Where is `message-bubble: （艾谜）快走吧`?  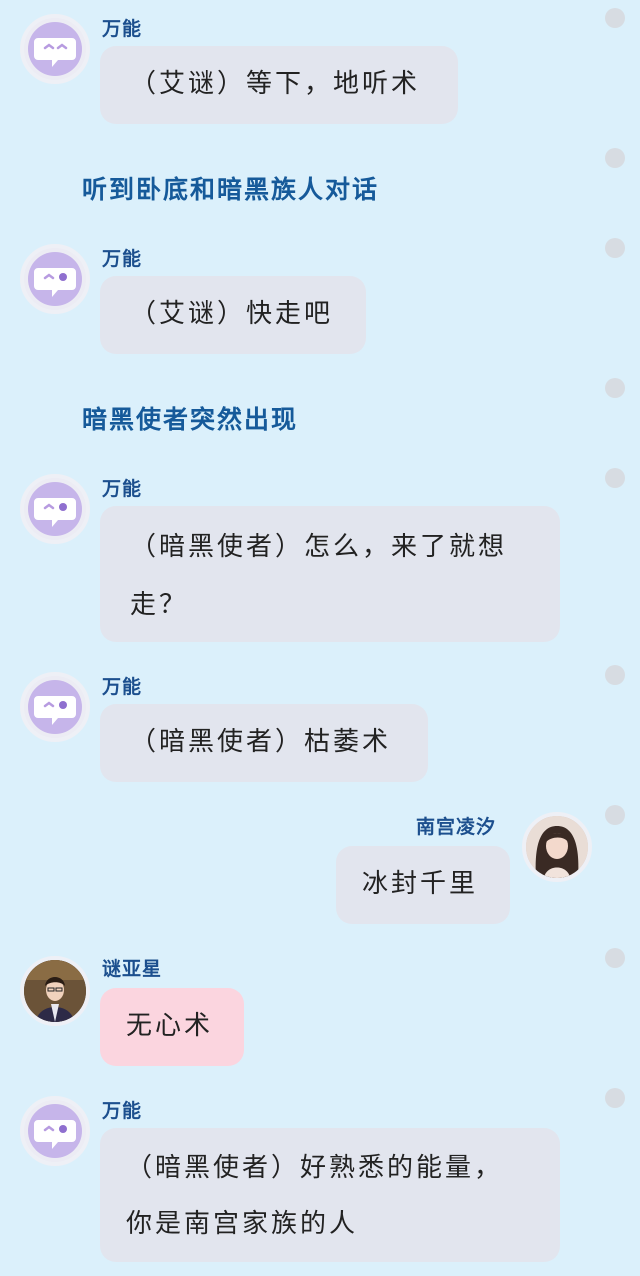 message-bubble: （艾谜）快走吧 is located at coordinates (233, 315).